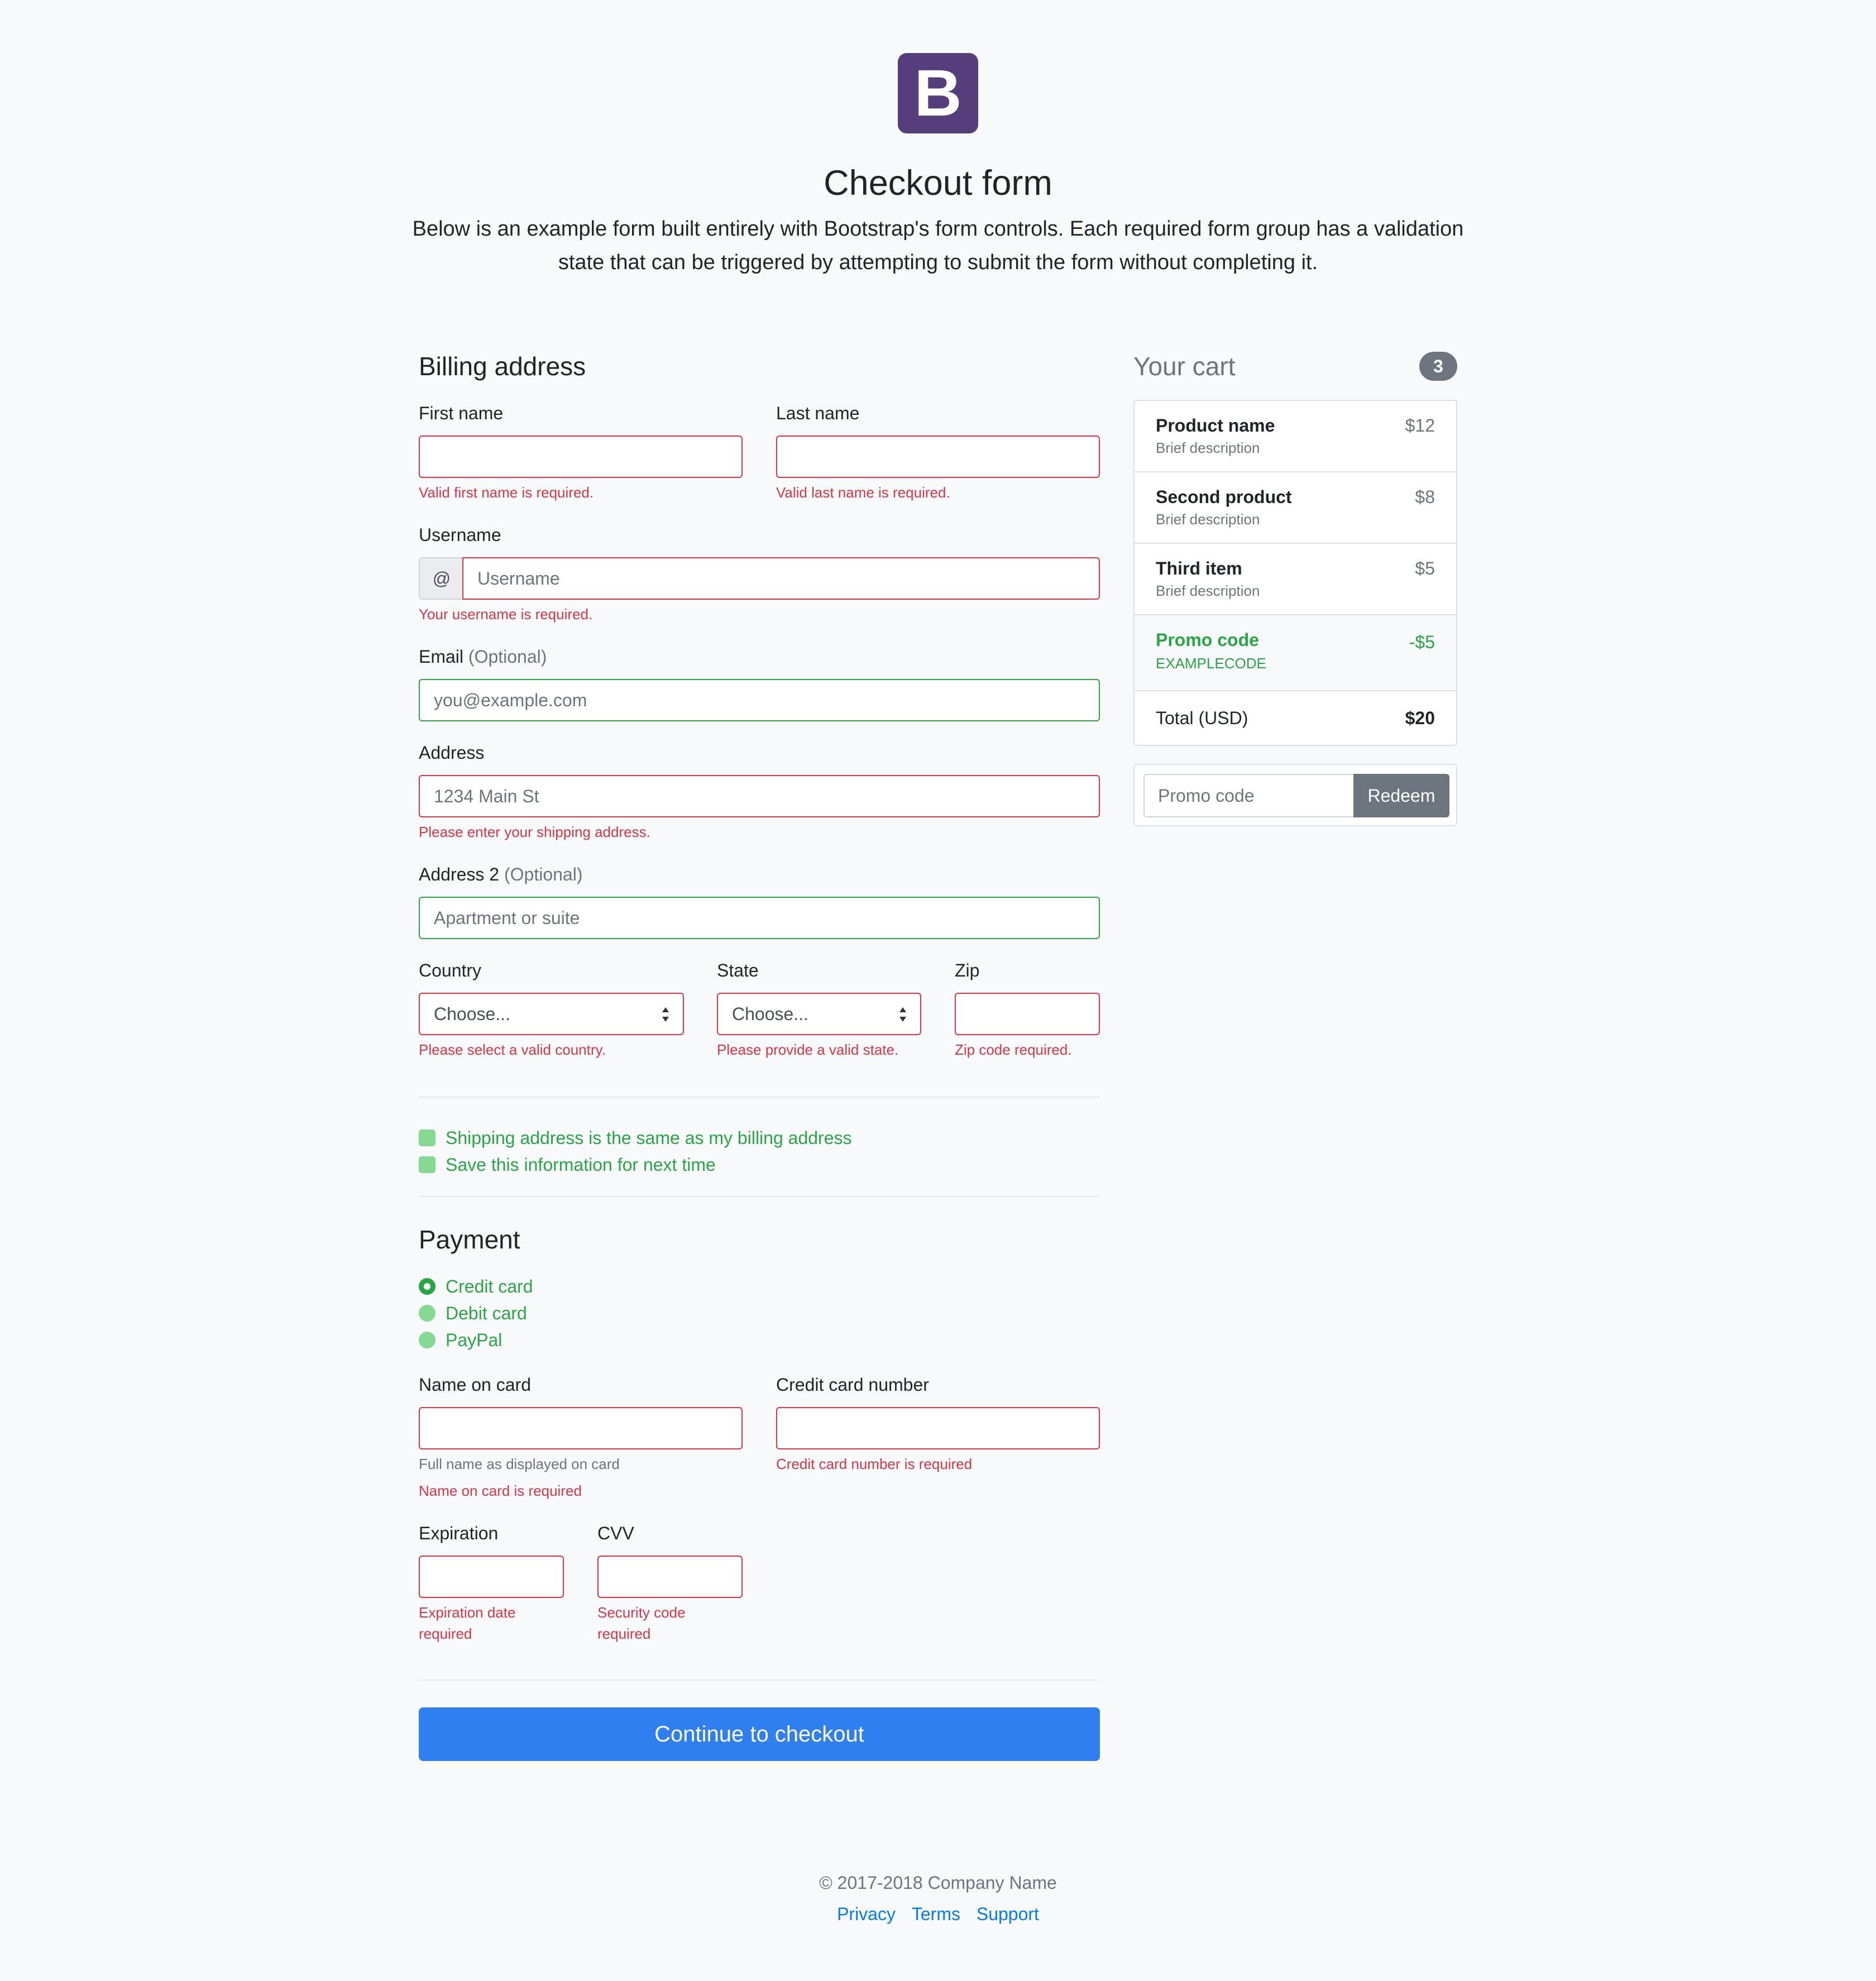  Describe the element at coordinates (1425, 568) in the screenshot. I see `cart-item-price: $5` at that location.